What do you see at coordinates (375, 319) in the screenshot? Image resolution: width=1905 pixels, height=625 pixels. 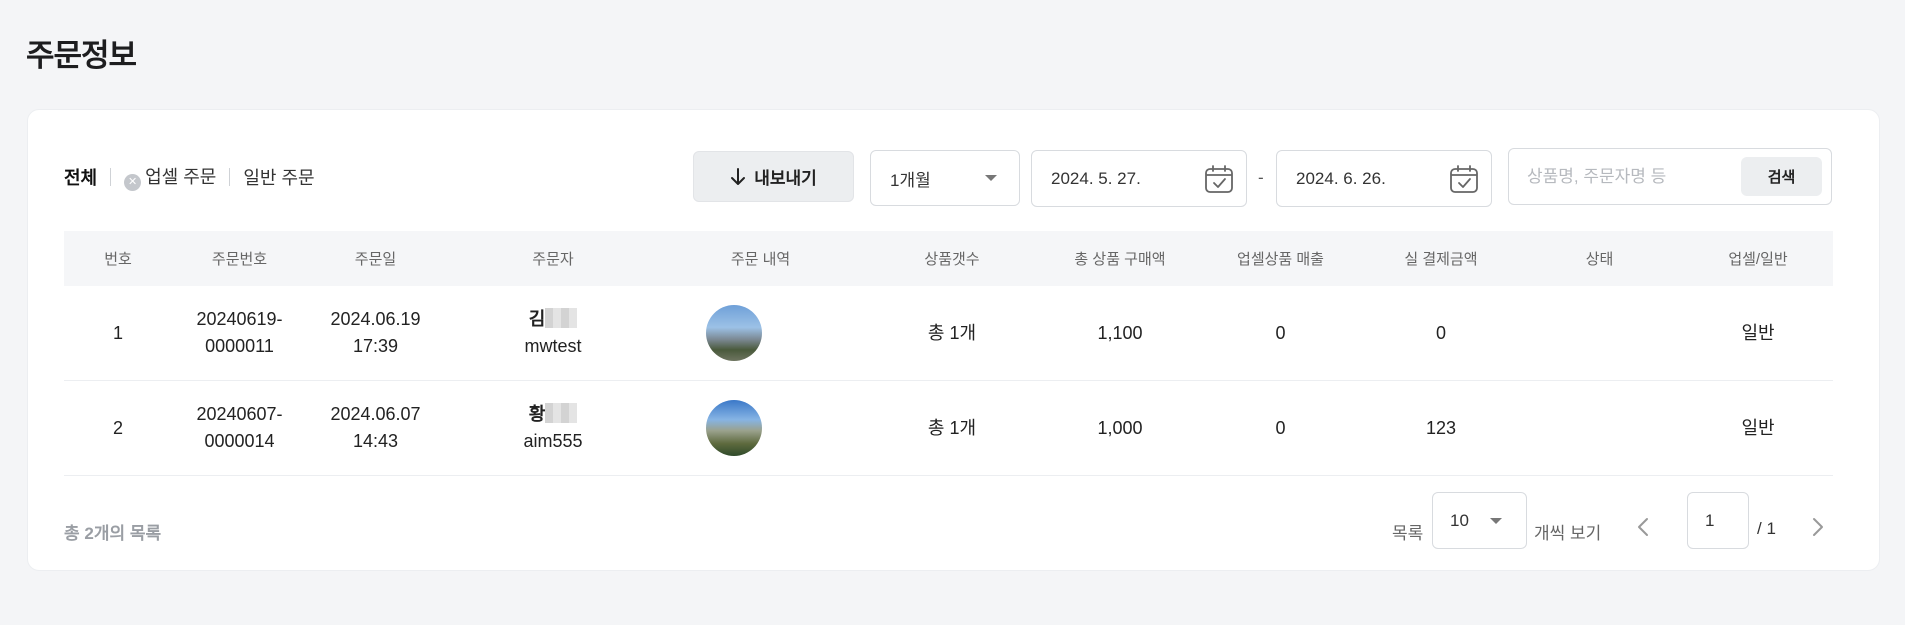 I see `order-date-day: 2024.06.19` at bounding box center [375, 319].